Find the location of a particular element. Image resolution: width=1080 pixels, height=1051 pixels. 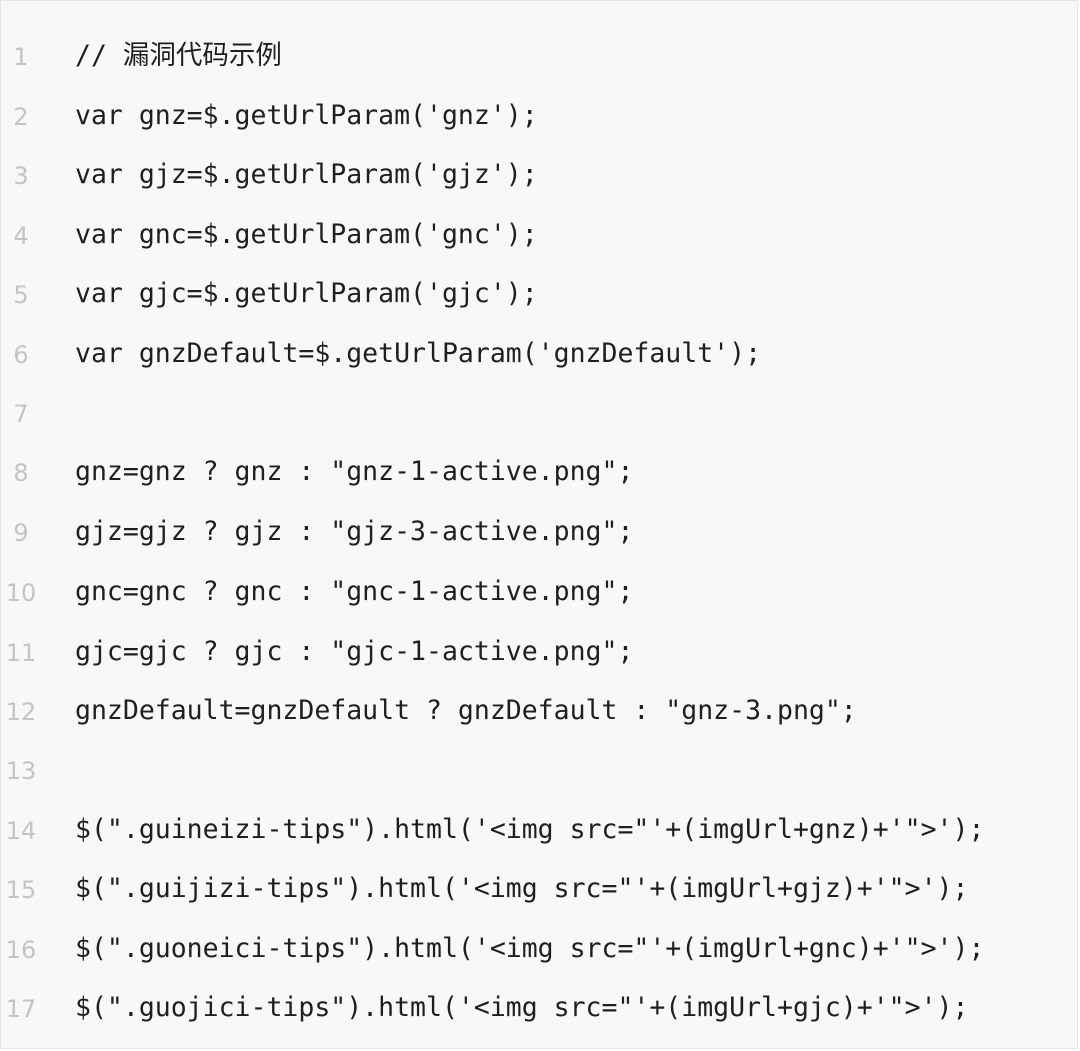

line-code: var gnc=$.getUrlParam('gnc'); is located at coordinates (306, 234).